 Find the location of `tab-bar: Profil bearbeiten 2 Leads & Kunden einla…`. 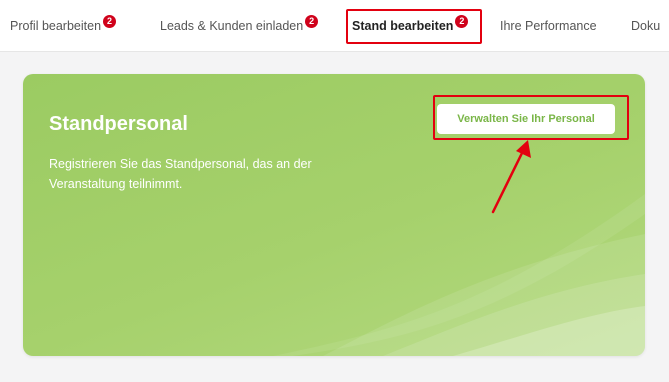

tab-bar: Profil bearbeiten 2 Leads & Kunden einla… is located at coordinates (334, 26).